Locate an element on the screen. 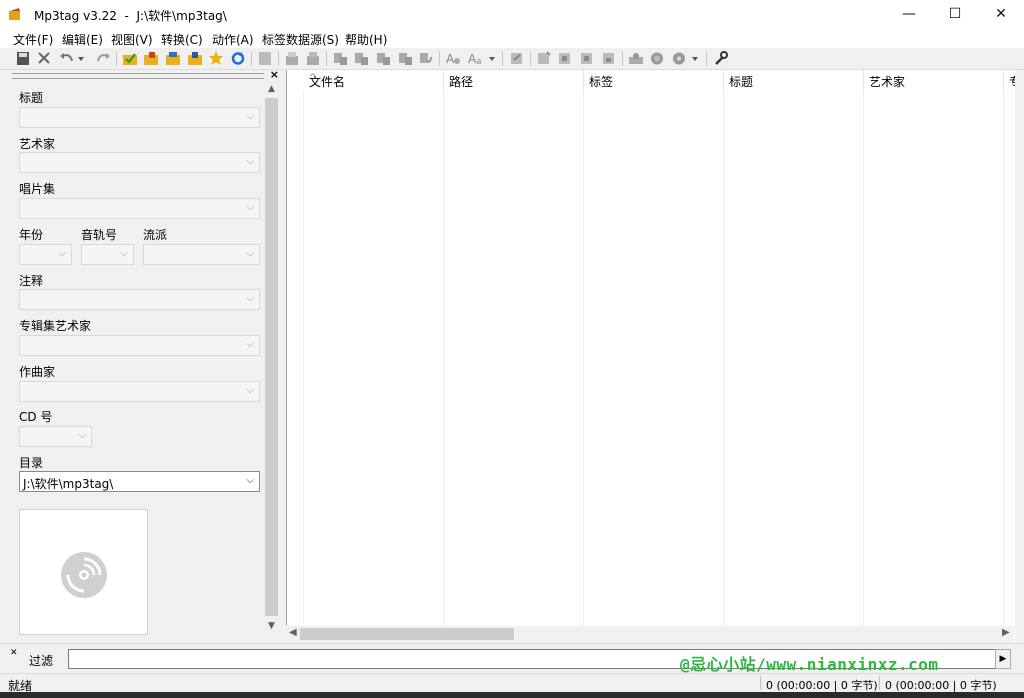  title-field: ⌵ is located at coordinates (139, 117).